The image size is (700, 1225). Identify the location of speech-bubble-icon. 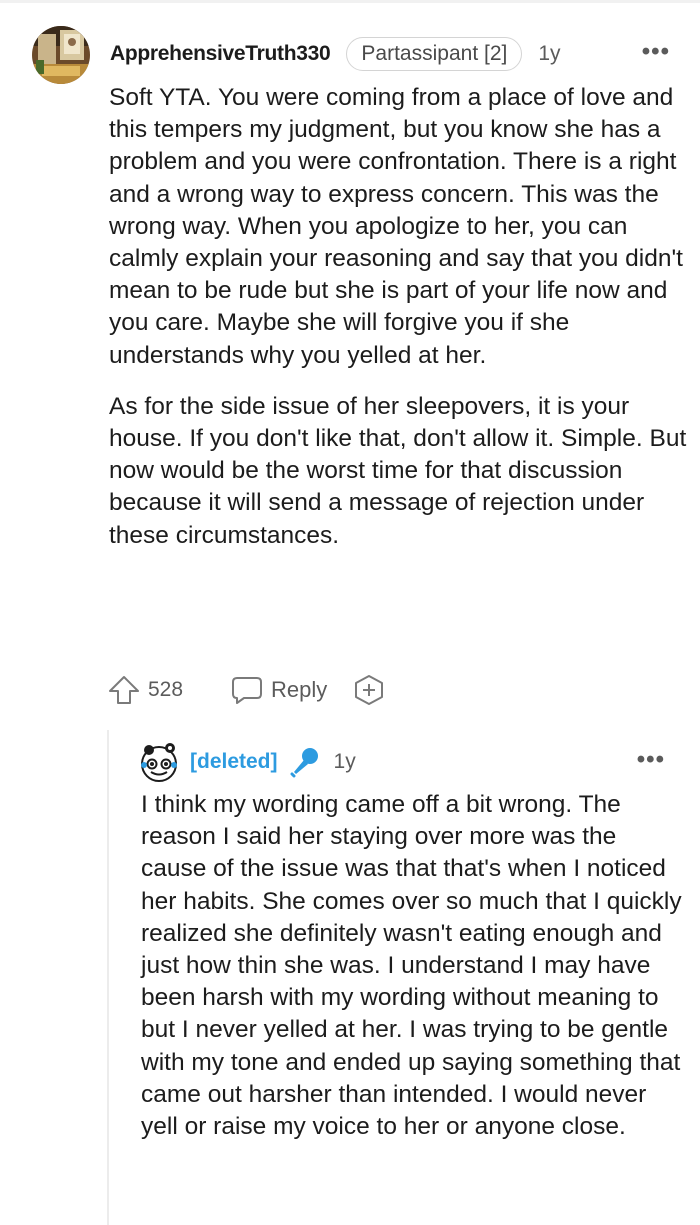
(247, 690).